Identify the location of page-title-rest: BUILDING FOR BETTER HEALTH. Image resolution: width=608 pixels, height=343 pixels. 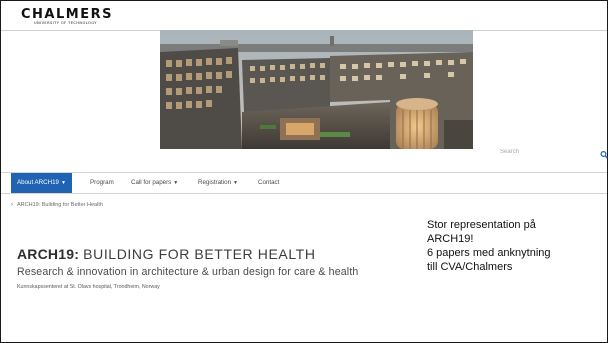
(199, 254).